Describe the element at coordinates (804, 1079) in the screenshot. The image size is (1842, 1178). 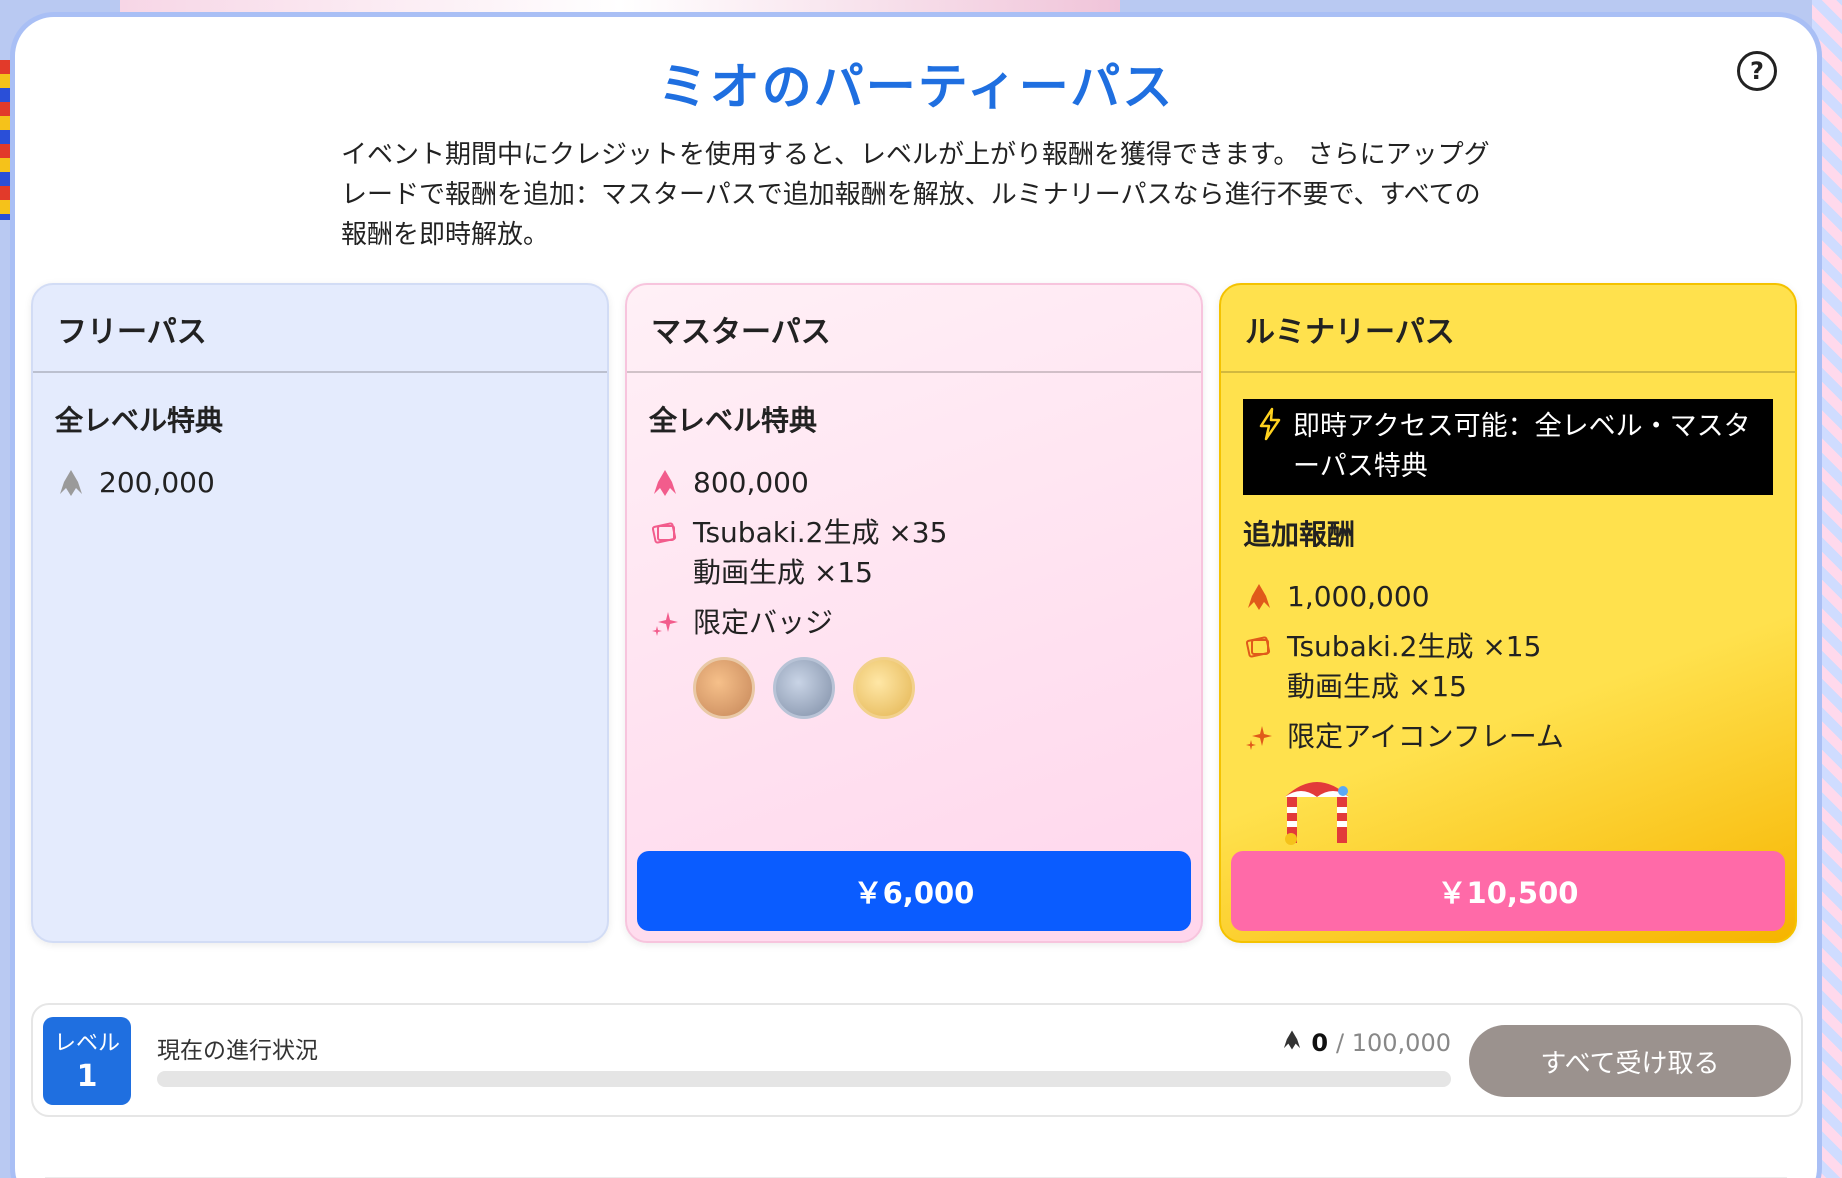
I see `progress-bar` at that location.